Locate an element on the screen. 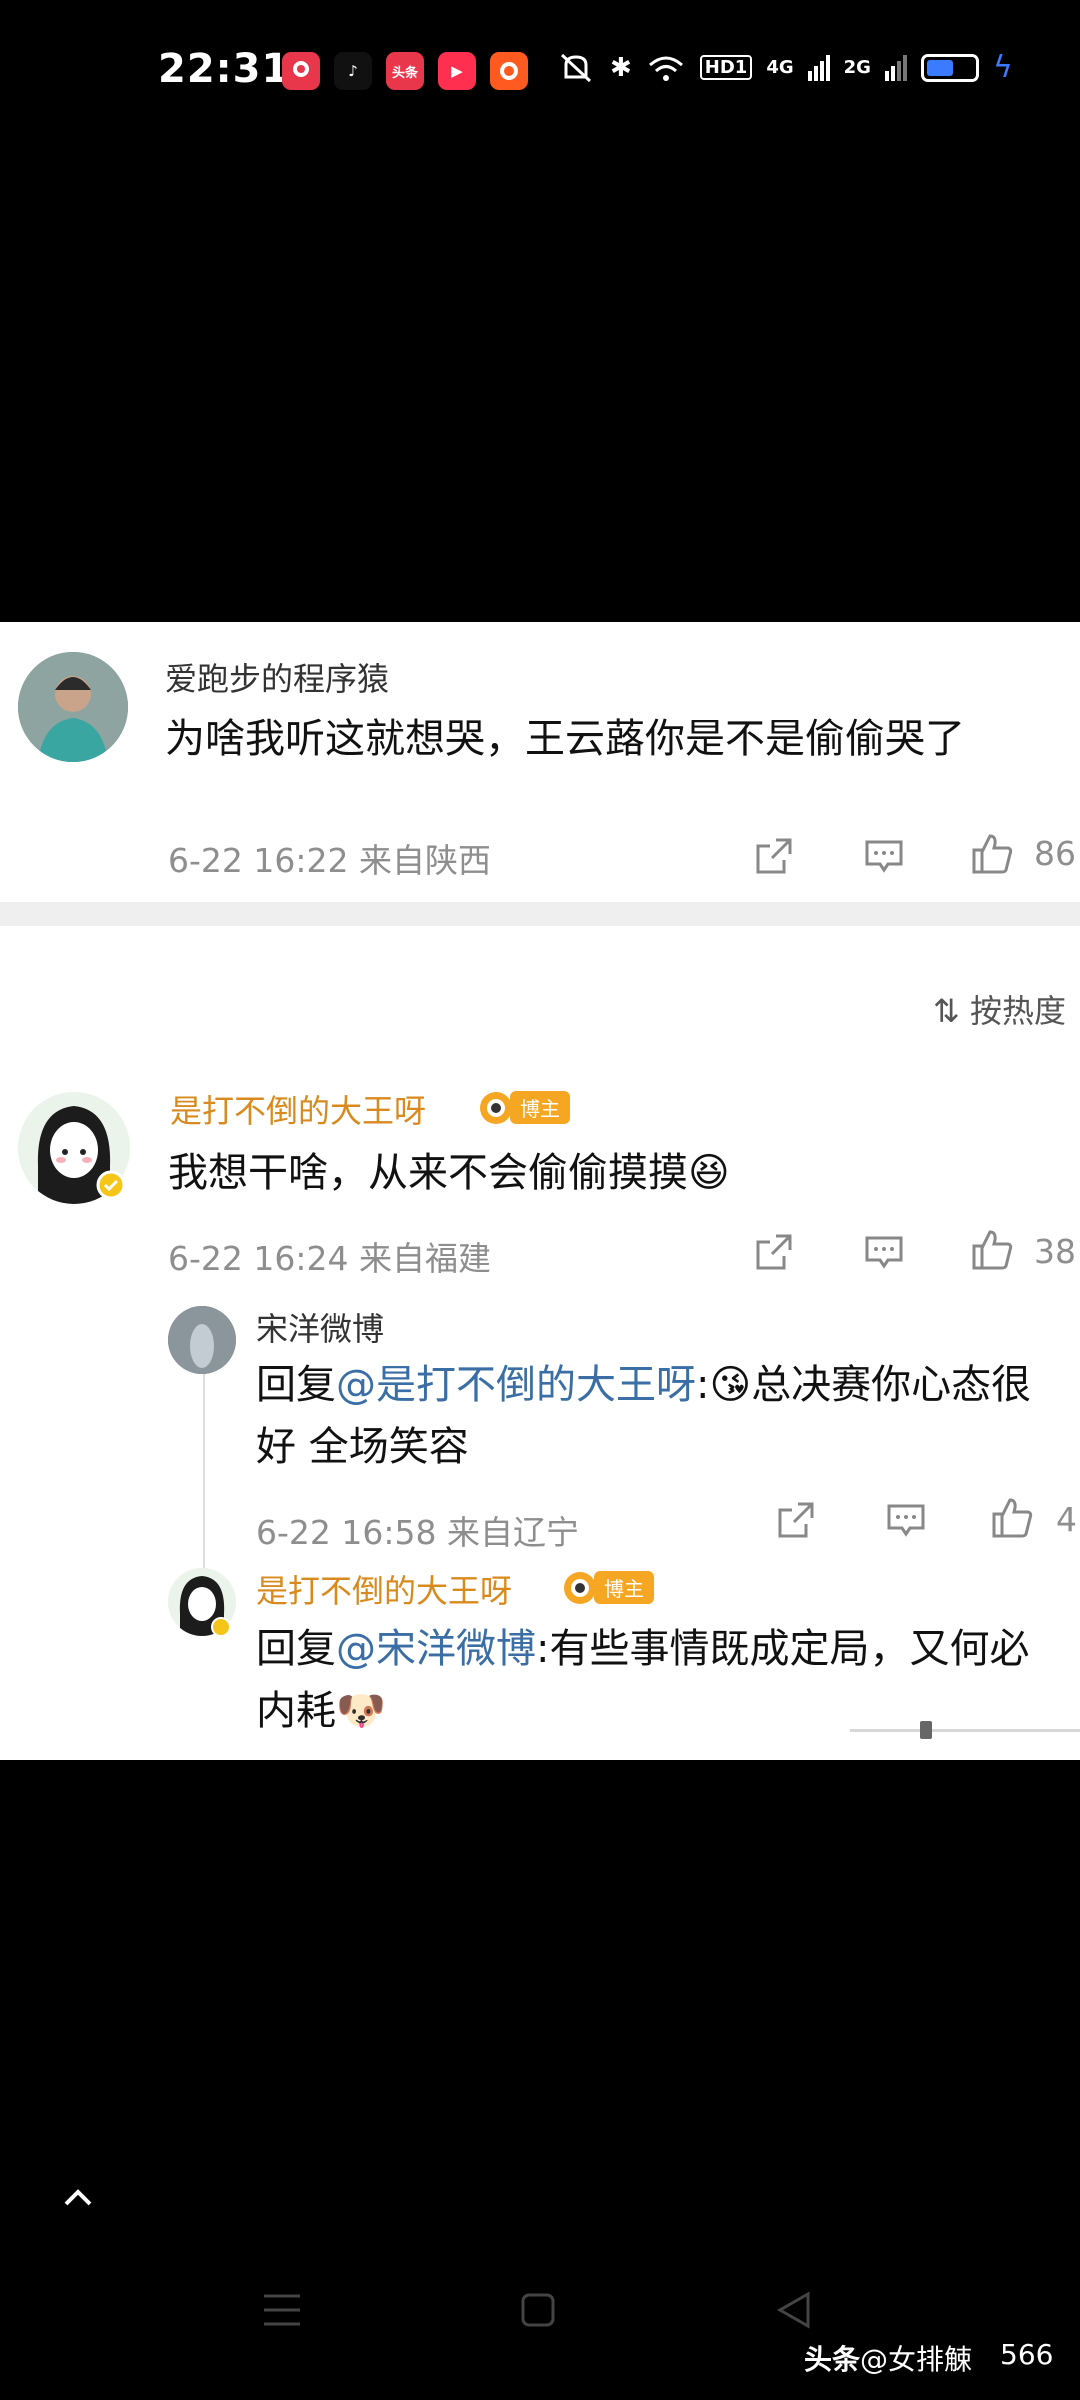  signal-bars-icon is located at coordinates (818, 67).